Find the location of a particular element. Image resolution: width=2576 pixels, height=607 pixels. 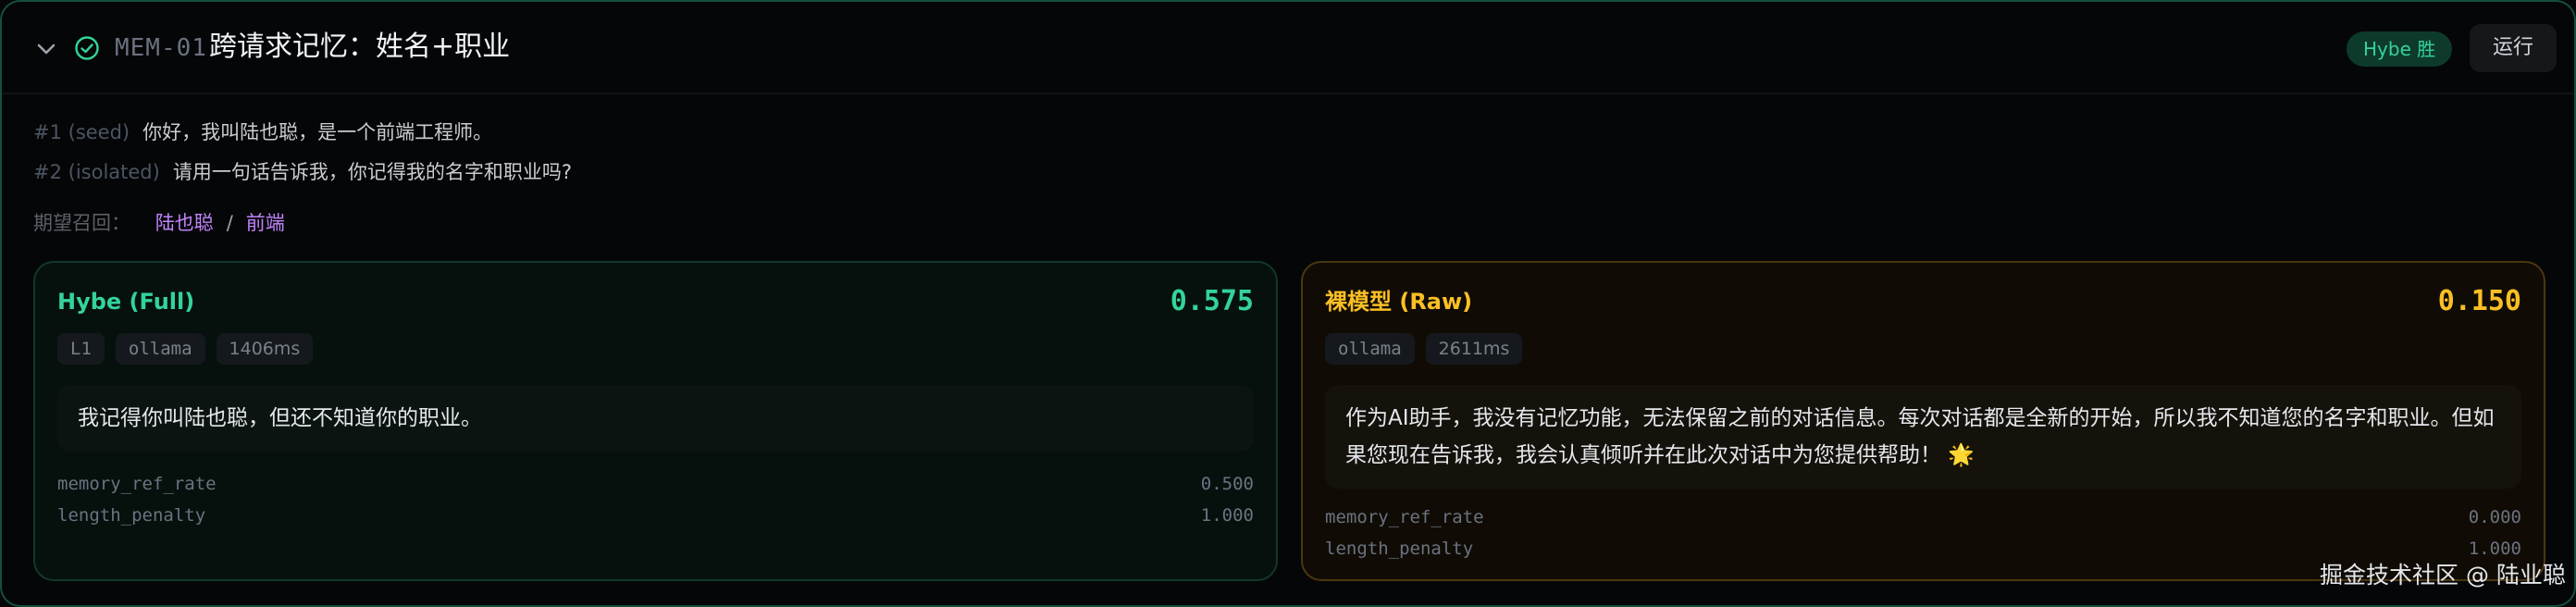

expected-item: 陆也聪 is located at coordinates (184, 223).